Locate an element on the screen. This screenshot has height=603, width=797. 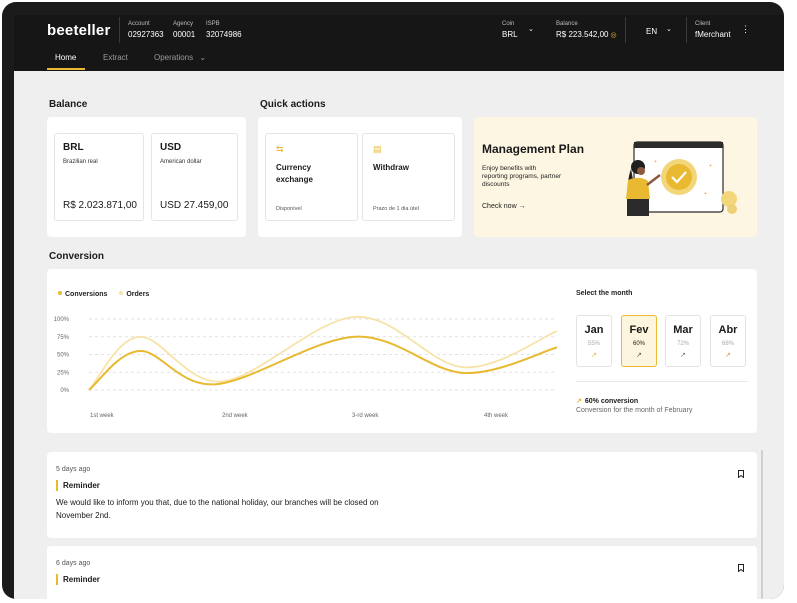
legend-conversions: Conversions is located at coordinates (82, 294).